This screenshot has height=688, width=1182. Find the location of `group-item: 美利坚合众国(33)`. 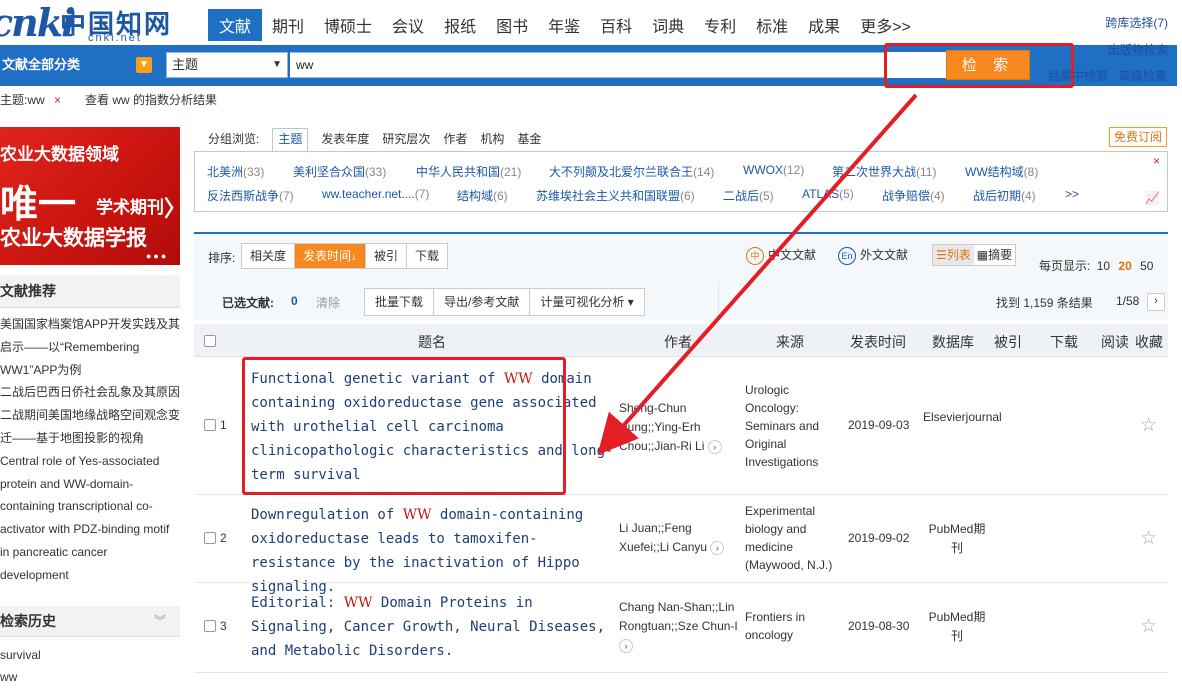

group-item: 美利坚合众国(33) is located at coordinates (339, 171).